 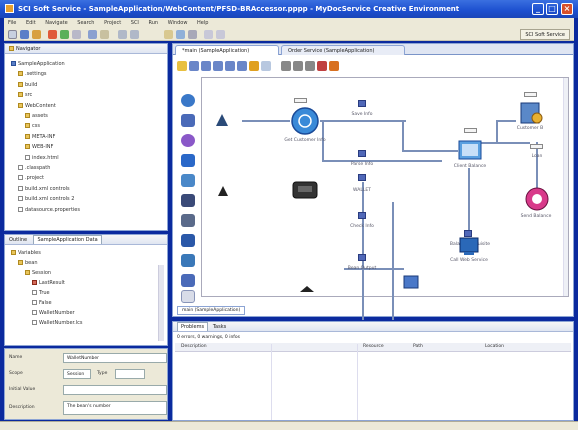 What do you see at coordinates (362, 177) in the screenshot?
I see `wallet-service-icon` at bounding box center [362, 177].